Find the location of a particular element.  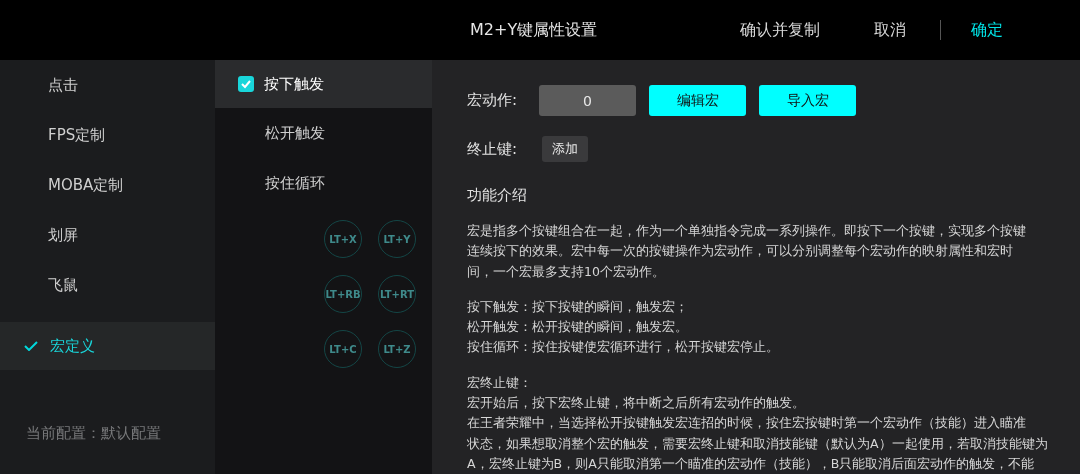

checkbox-icon is located at coordinates (246, 84).